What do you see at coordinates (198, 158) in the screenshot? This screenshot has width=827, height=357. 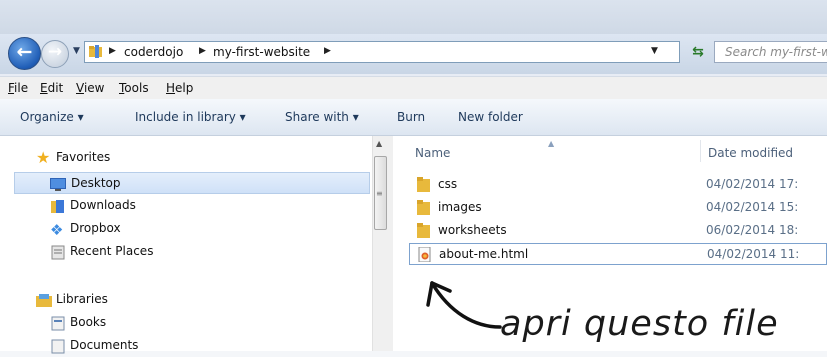 I see `nav-favorites: ★ Favorites` at bounding box center [198, 158].